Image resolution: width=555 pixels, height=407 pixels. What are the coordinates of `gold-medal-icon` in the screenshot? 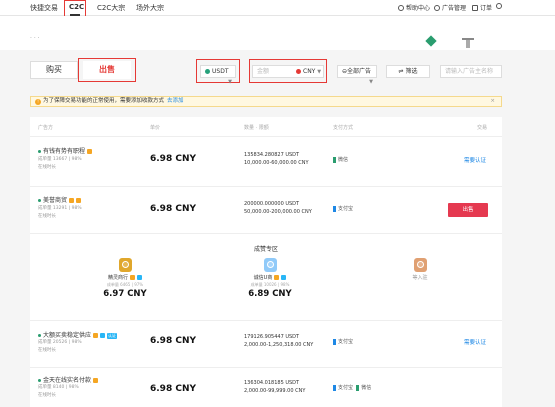 It's located at (125, 265).